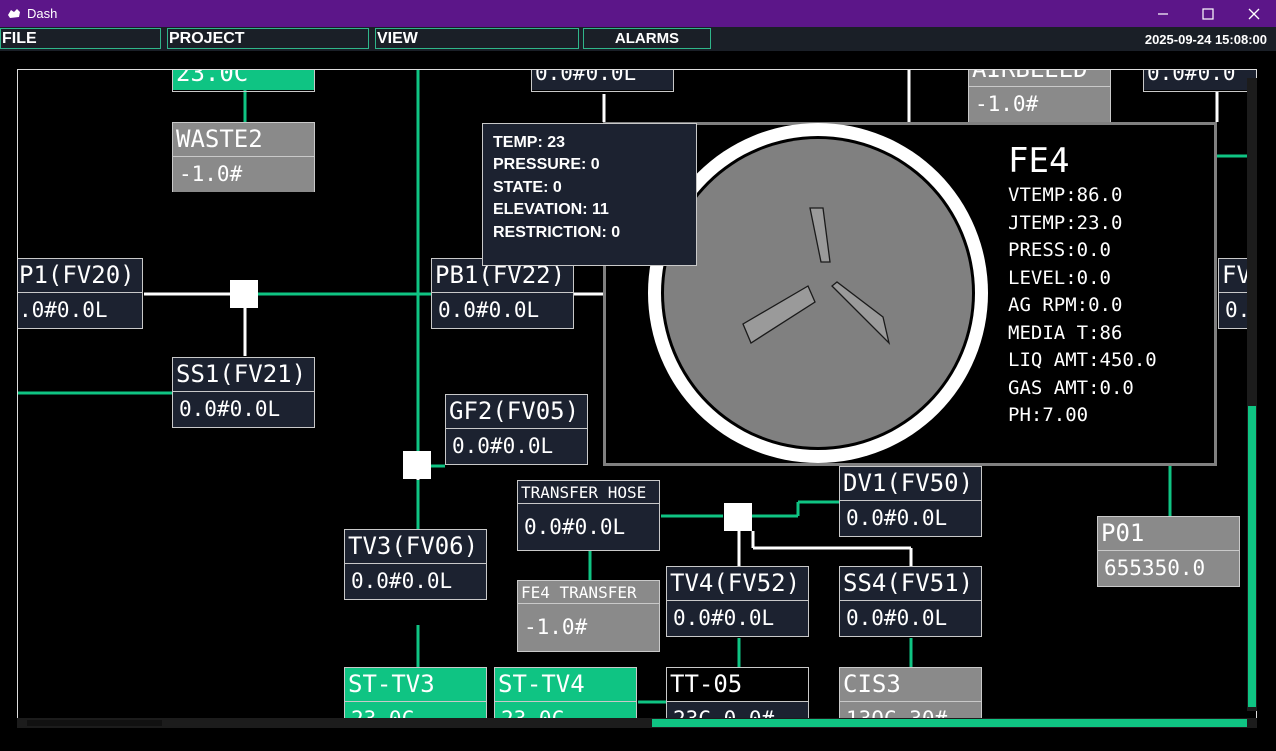 The height and width of the screenshot is (751, 1276). Describe the element at coordinates (910, 483) in the screenshot. I see `node-label: DV1(FV50)` at that location.